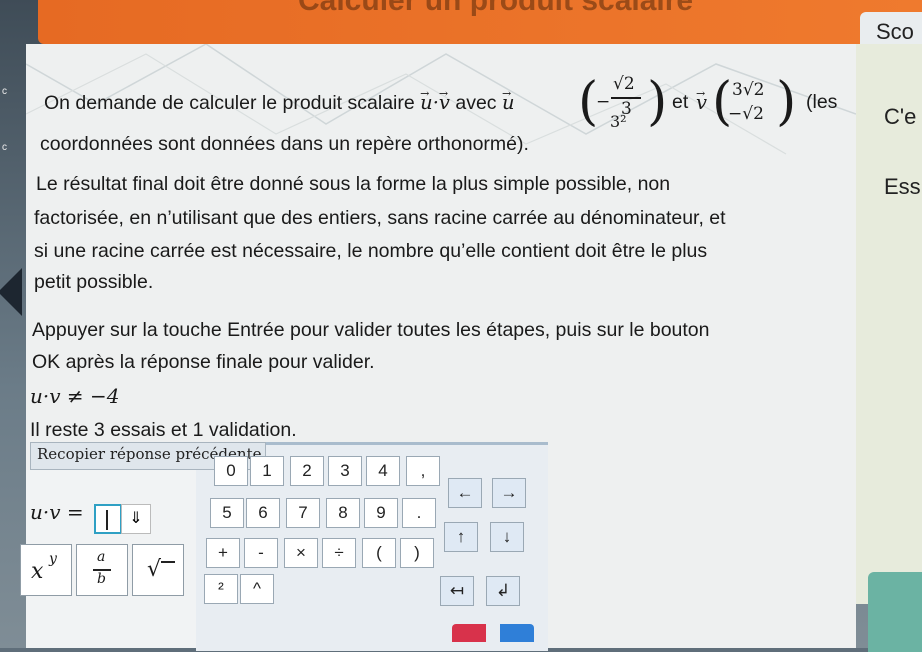 The image size is (922, 652). What do you see at coordinates (223, 553) in the screenshot?
I see `key-plus: +` at bounding box center [223, 553].